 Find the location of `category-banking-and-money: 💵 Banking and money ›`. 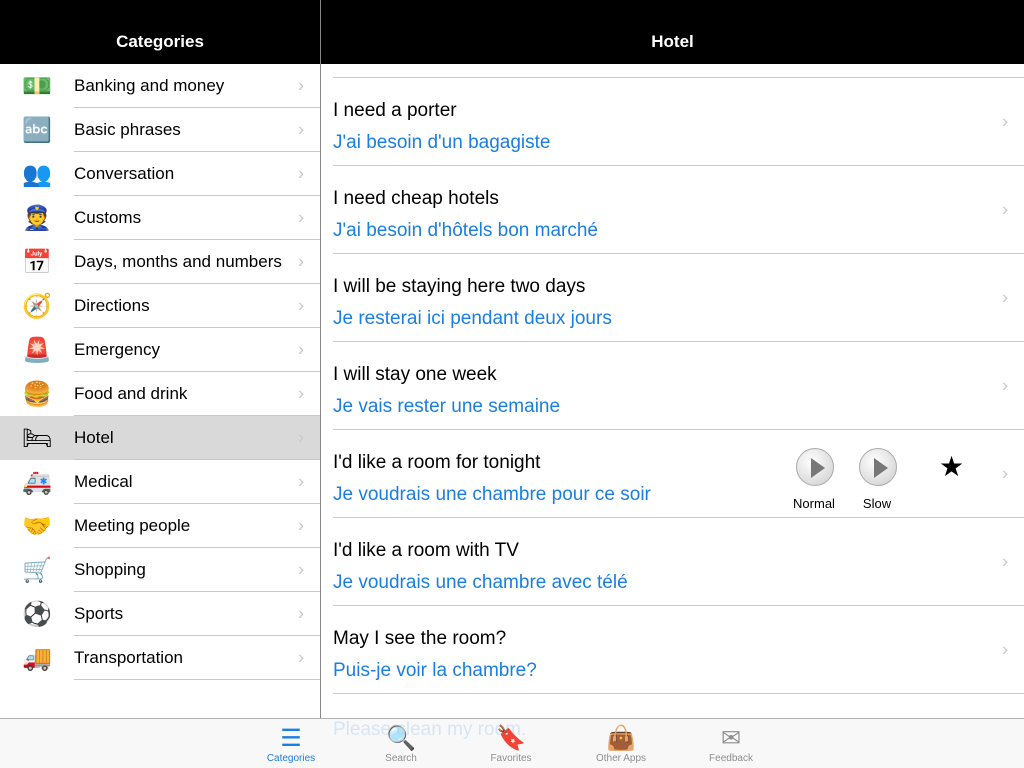

category-banking-and-money: 💵 Banking and money › is located at coordinates (160, 86).